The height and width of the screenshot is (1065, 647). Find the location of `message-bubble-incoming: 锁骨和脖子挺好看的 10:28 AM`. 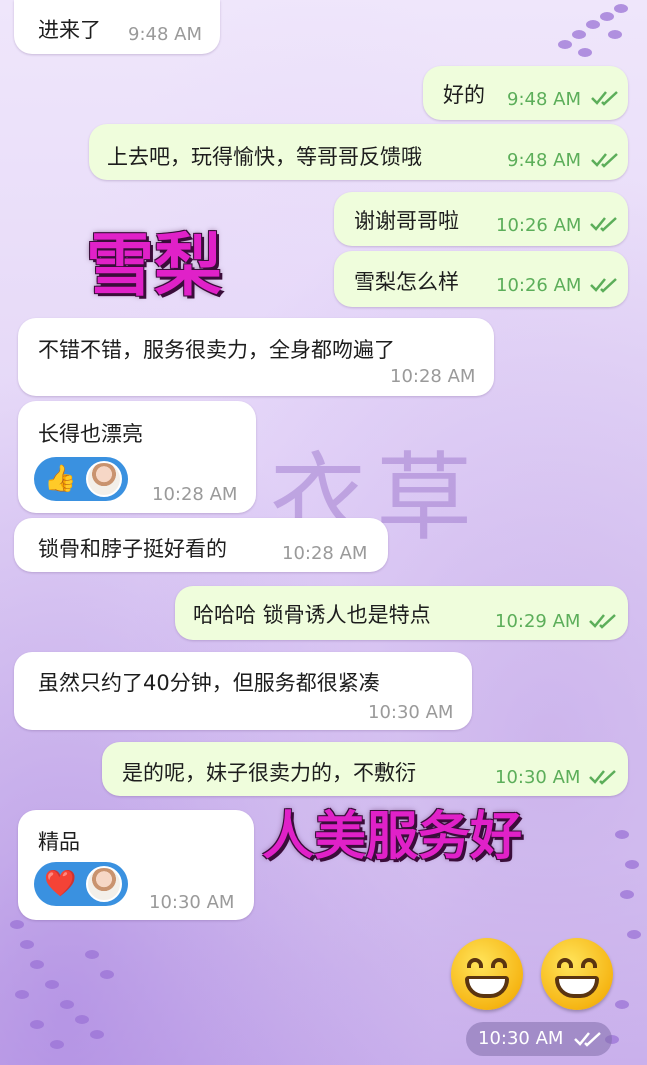

message-bubble-incoming: 锁骨和脖子挺好看的 10:28 AM is located at coordinates (201, 545).